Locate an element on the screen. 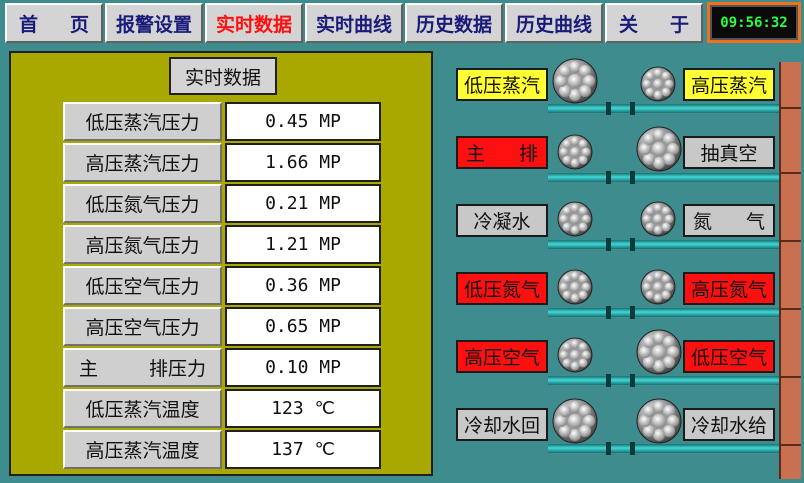 This screenshot has width=804, height=483. nav-history-curve: 历史曲线 is located at coordinates (554, 23).